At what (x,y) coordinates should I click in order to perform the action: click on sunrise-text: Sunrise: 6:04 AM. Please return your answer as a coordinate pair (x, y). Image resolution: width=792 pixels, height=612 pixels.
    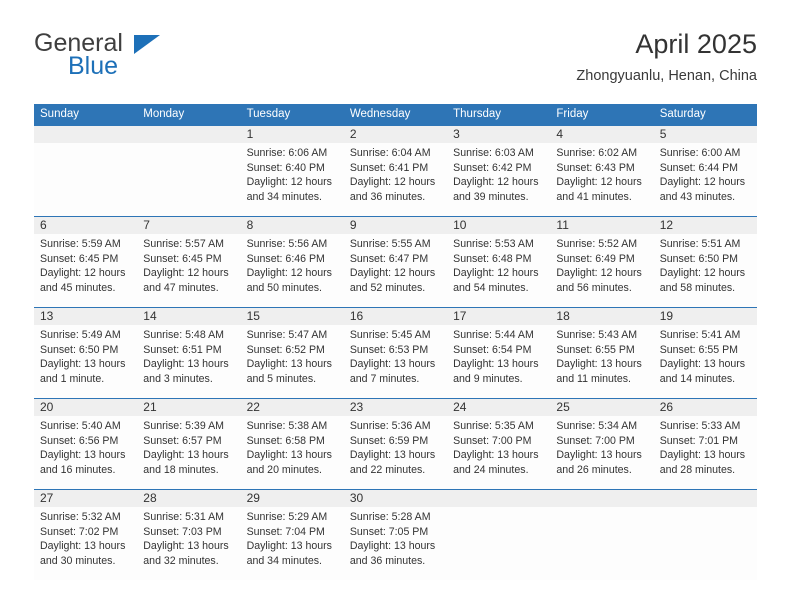
    Looking at the image, I should click on (390, 153).